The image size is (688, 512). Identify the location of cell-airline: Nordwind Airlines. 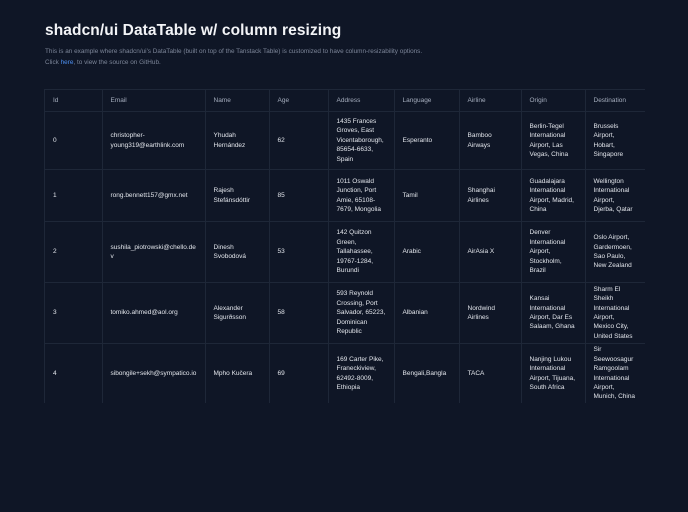
(490, 313).